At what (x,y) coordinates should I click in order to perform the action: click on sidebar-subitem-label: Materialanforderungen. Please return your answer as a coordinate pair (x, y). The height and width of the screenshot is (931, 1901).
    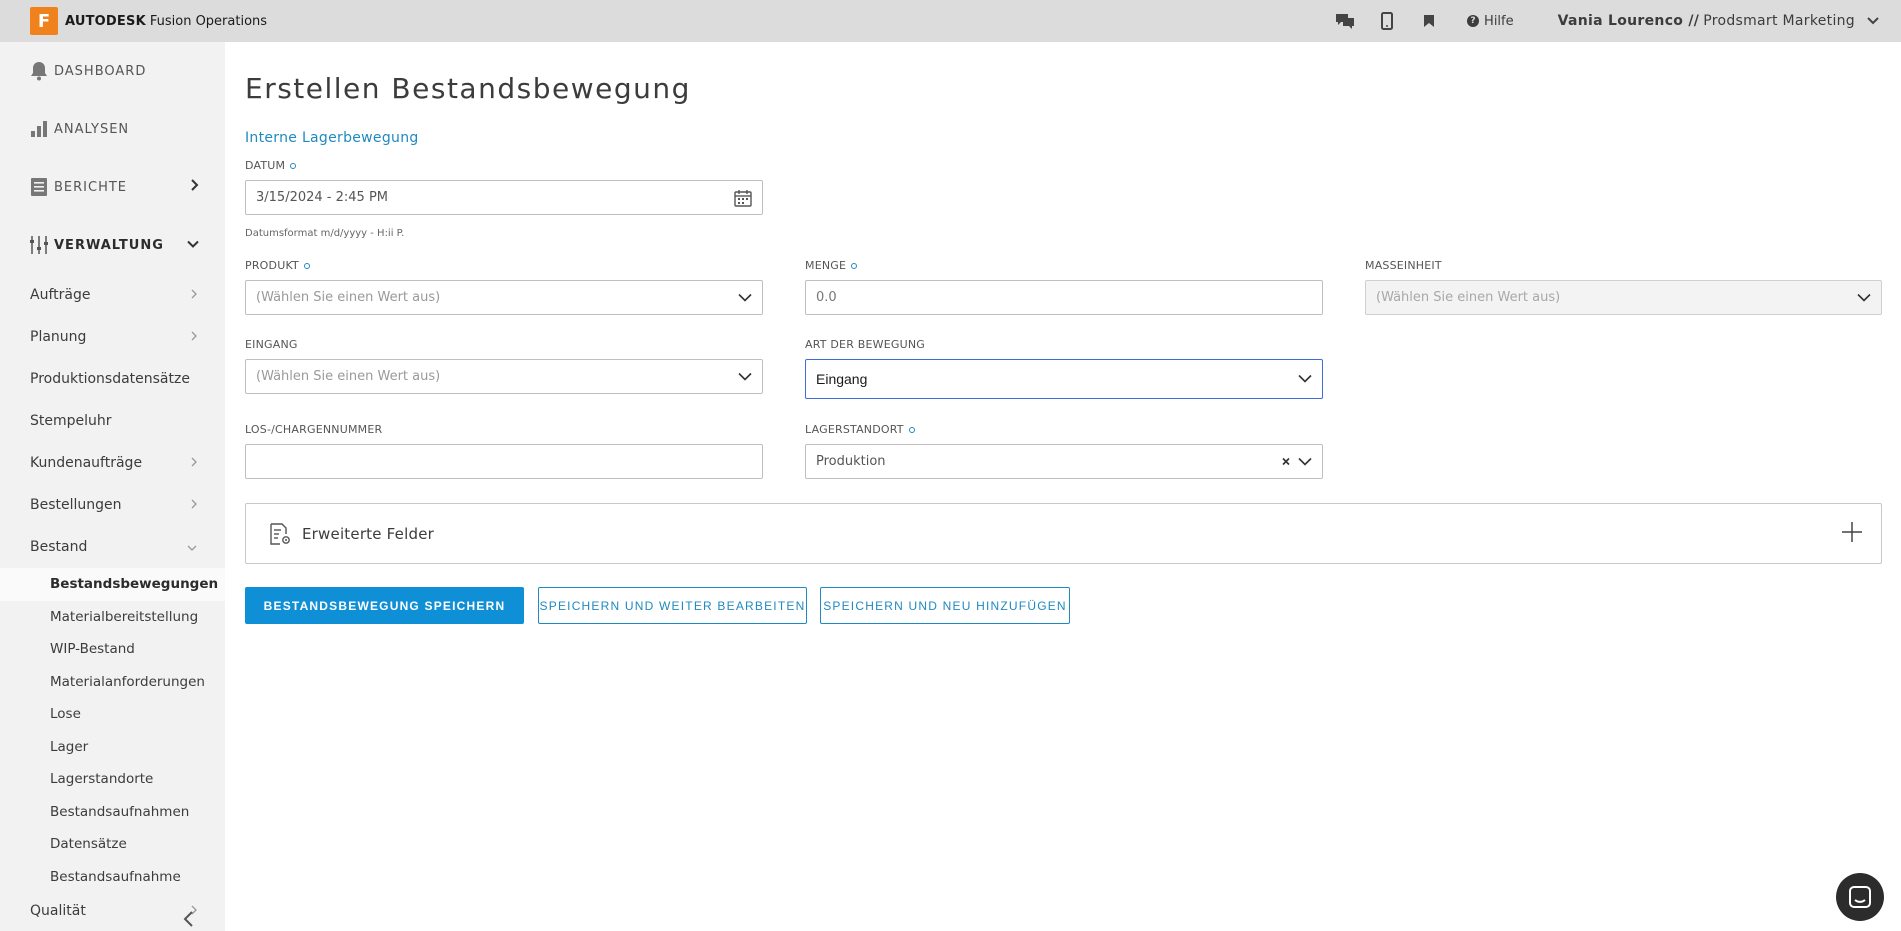
    Looking at the image, I should click on (127, 681).